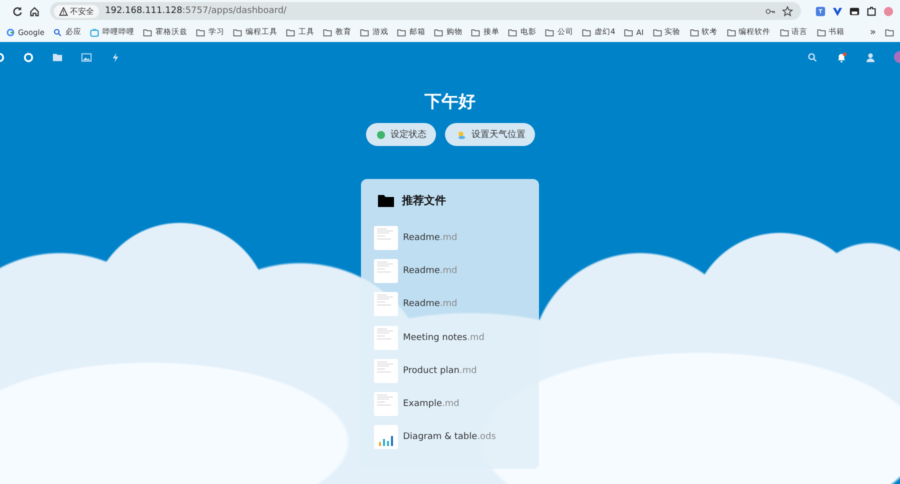 The width and height of the screenshot is (900, 484). What do you see at coordinates (461, 135) in the screenshot?
I see `sun-cloud-icon` at bounding box center [461, 135].